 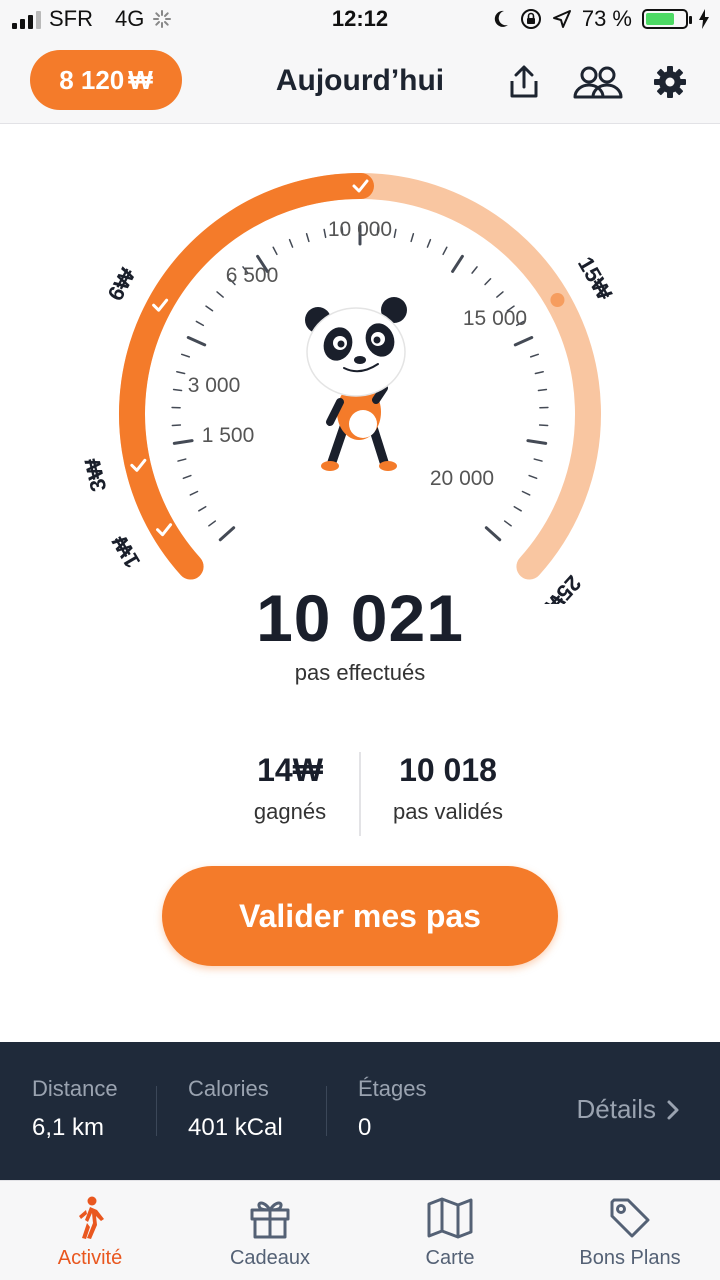 What do you see at coordinates (448, 770) in the screenshot?
I see `validated-value: 10 018` at bounding box center [448, 770].